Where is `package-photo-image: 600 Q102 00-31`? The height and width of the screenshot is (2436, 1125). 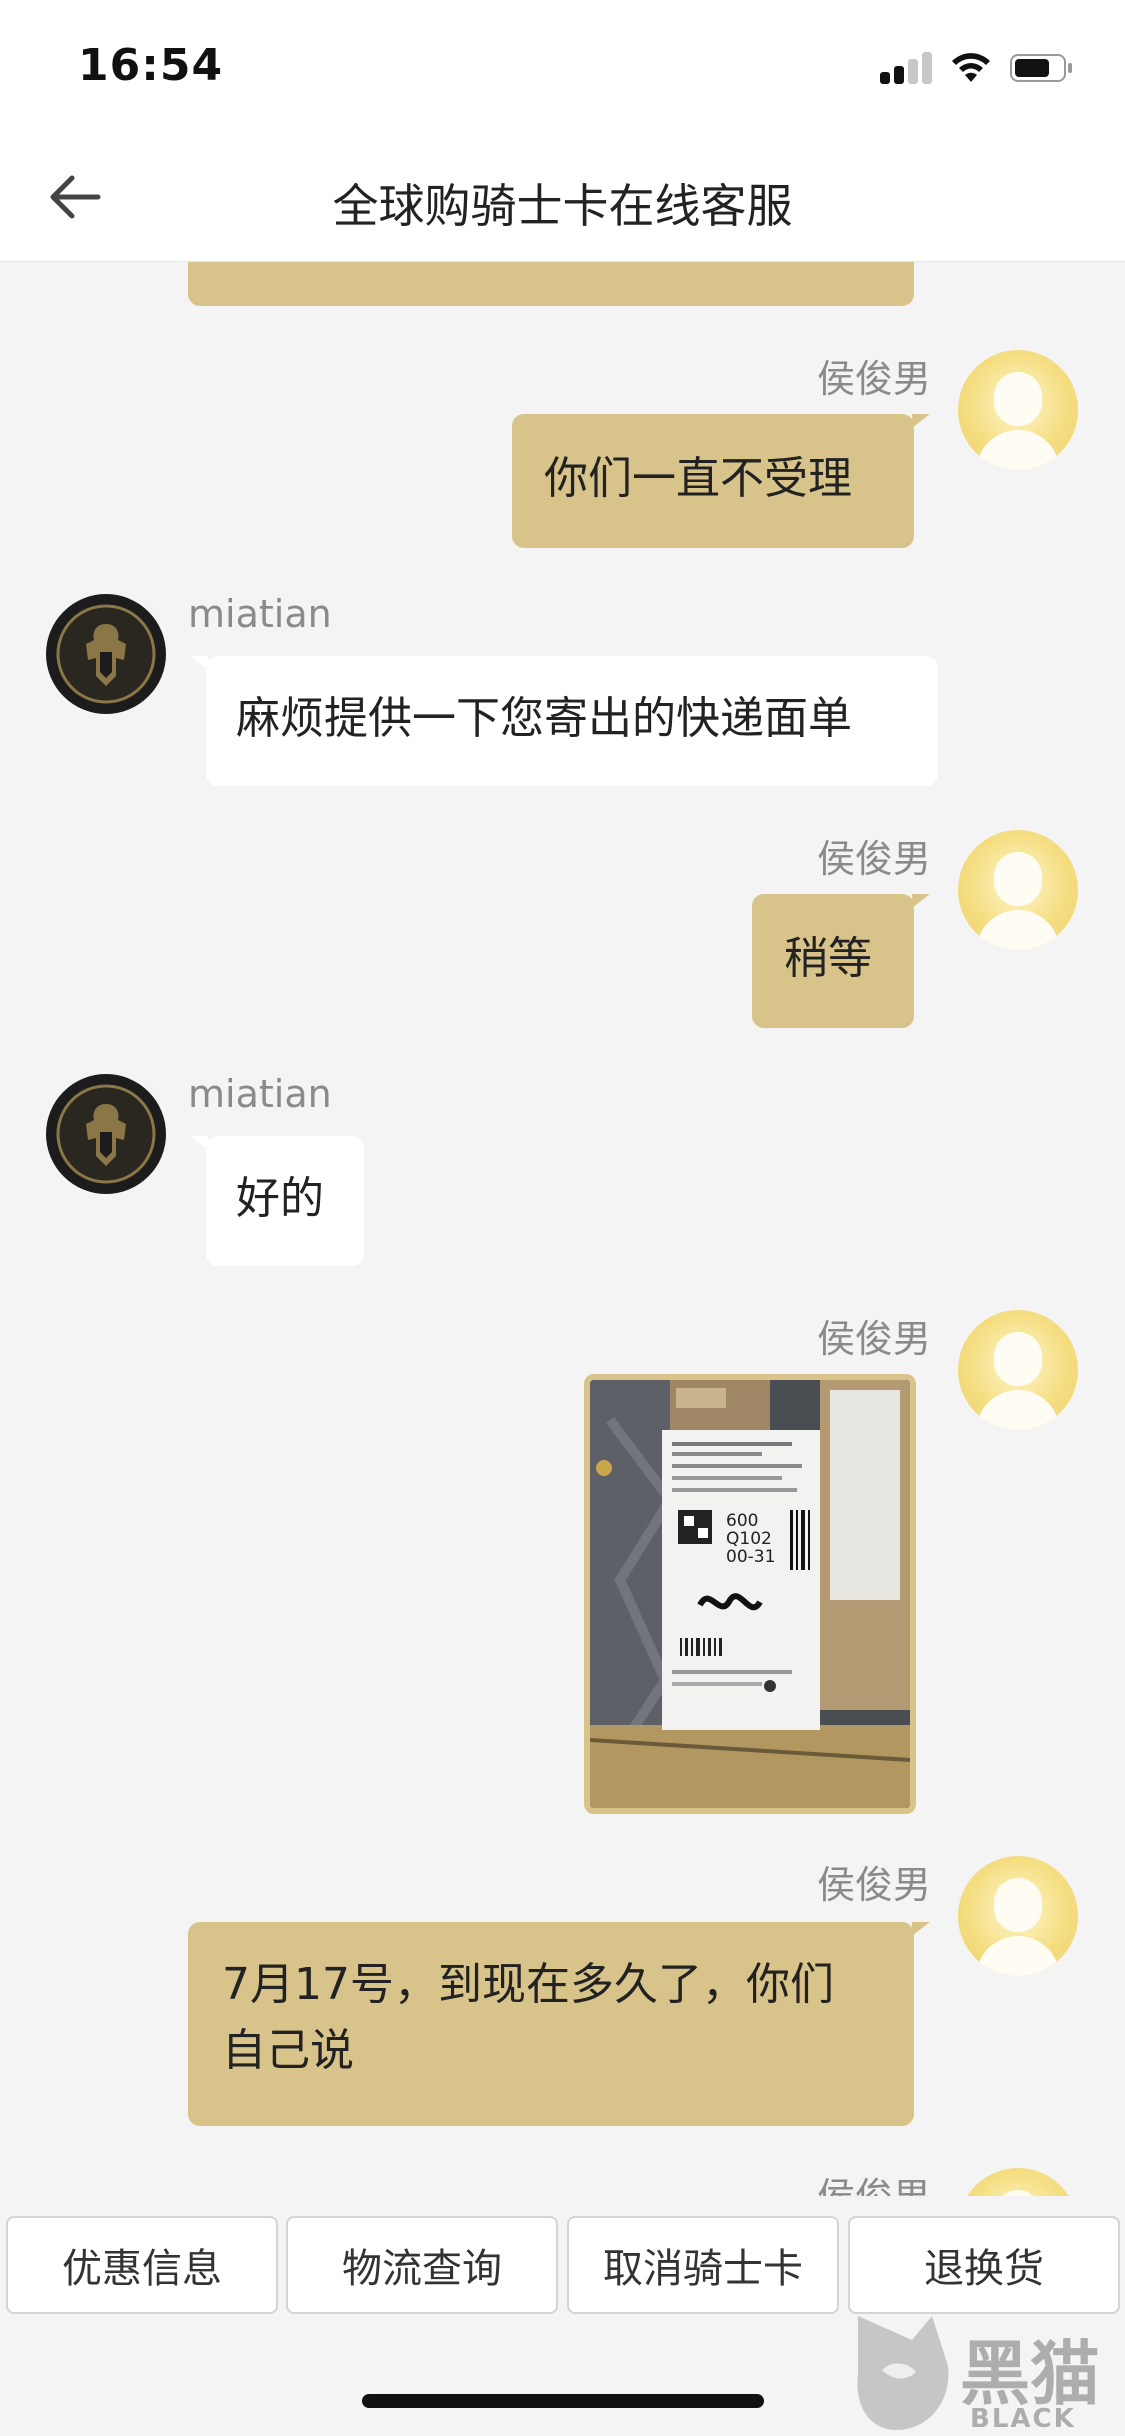 package-photo-image: 600 Q102 00-31 is located at coordinates (750, 1594).